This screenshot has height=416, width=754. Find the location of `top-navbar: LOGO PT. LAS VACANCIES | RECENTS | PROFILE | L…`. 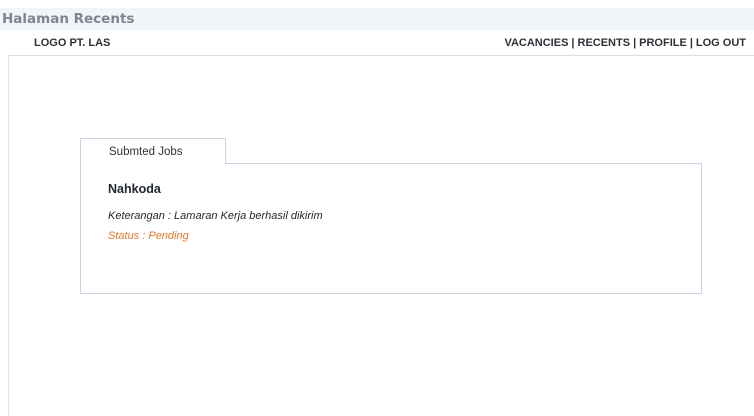

top-navbar: LOGO PT. LAS VACANCIES | RECENTS | PROFILE | L… is located at coordinates (381, 43).